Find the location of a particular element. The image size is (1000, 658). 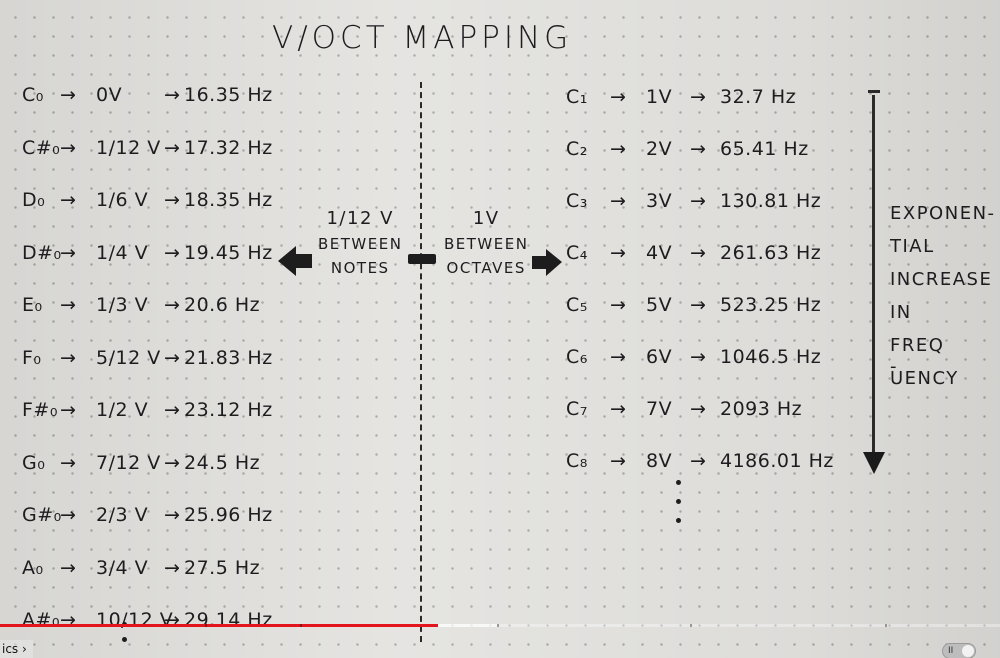

played-bar is located at coordinates (219, 625).